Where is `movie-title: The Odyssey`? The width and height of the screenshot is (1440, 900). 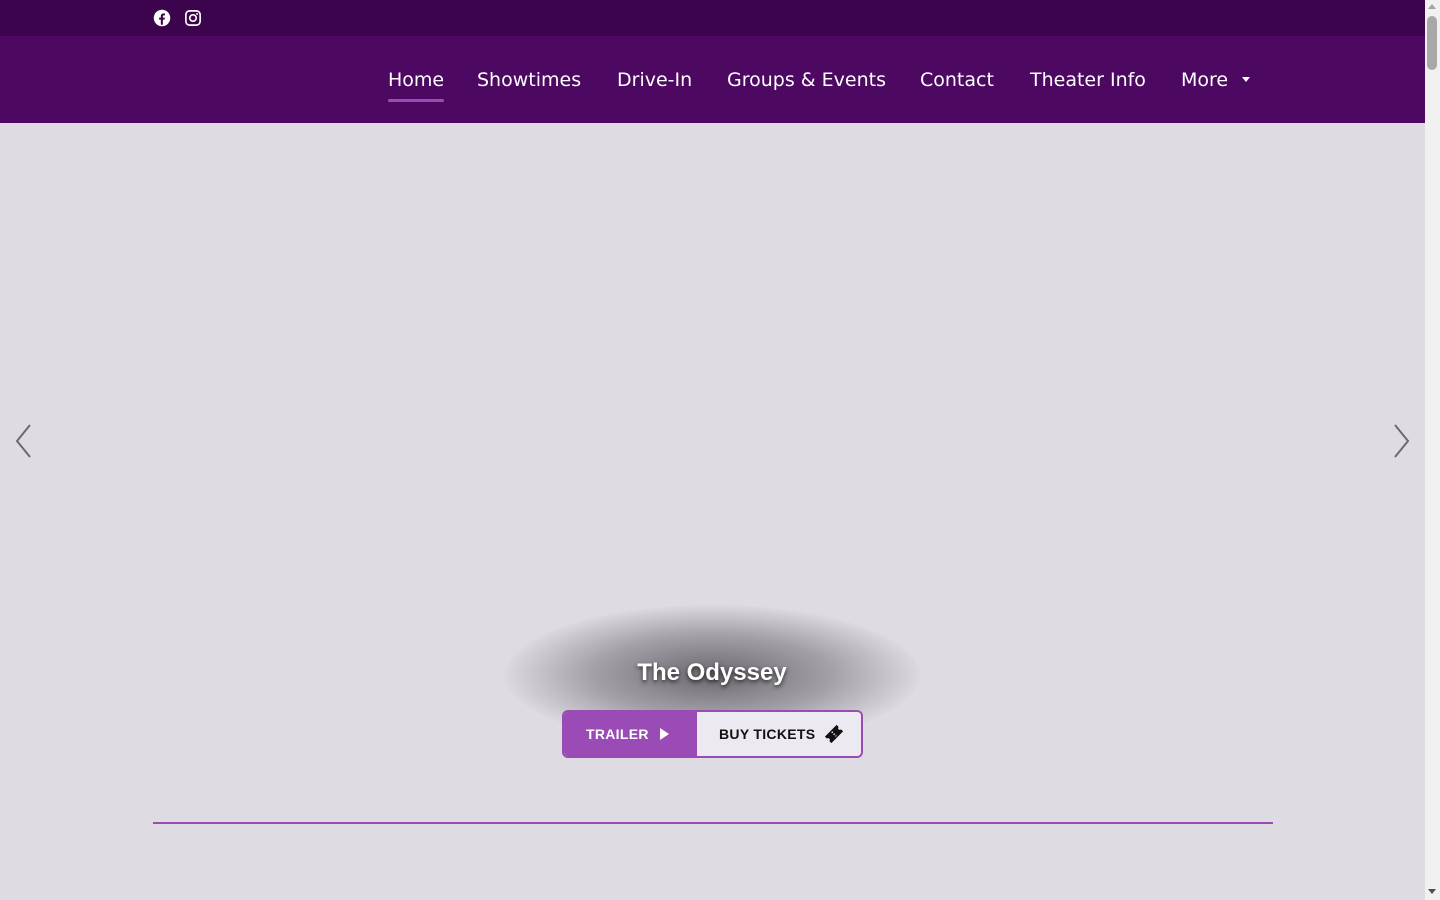 movie-title: The Odyssey is located at coordinates (712, 672).